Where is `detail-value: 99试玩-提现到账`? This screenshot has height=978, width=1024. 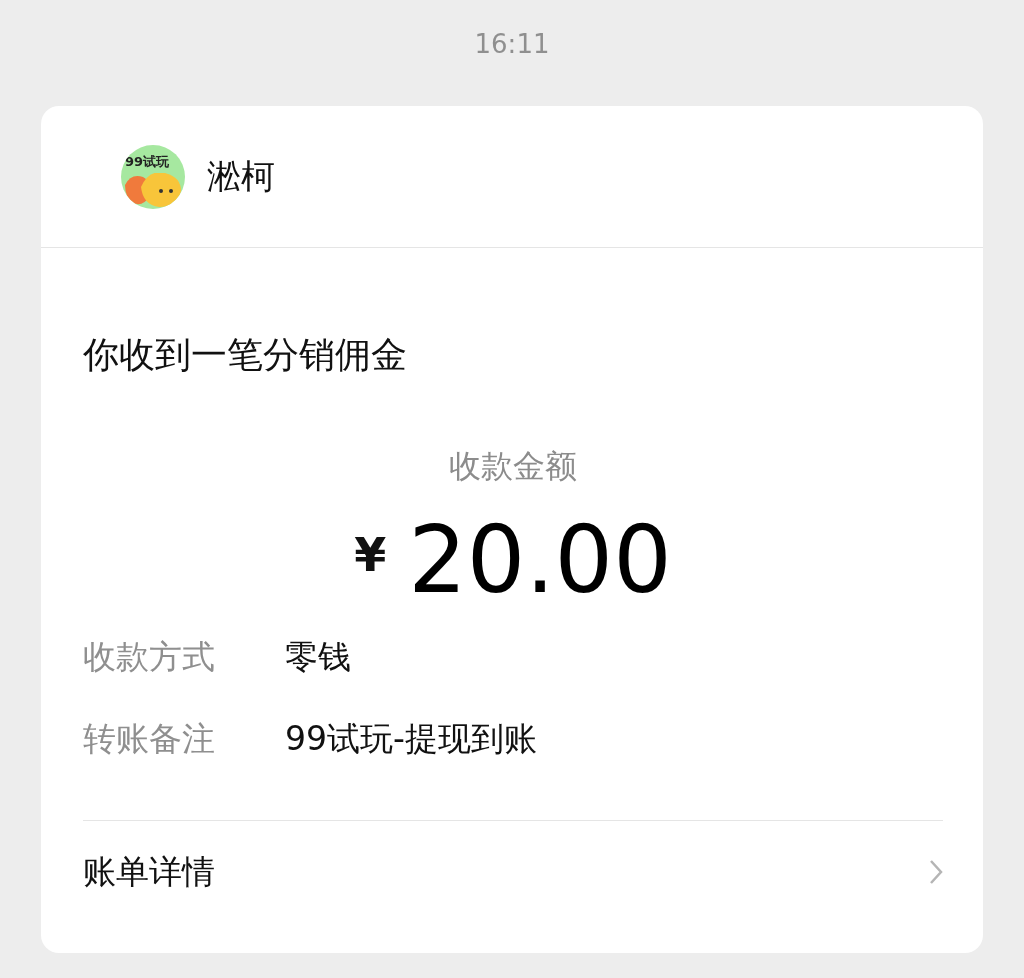
detail-value: 99试玩-提现到账 is located at coordinates (411, 738).